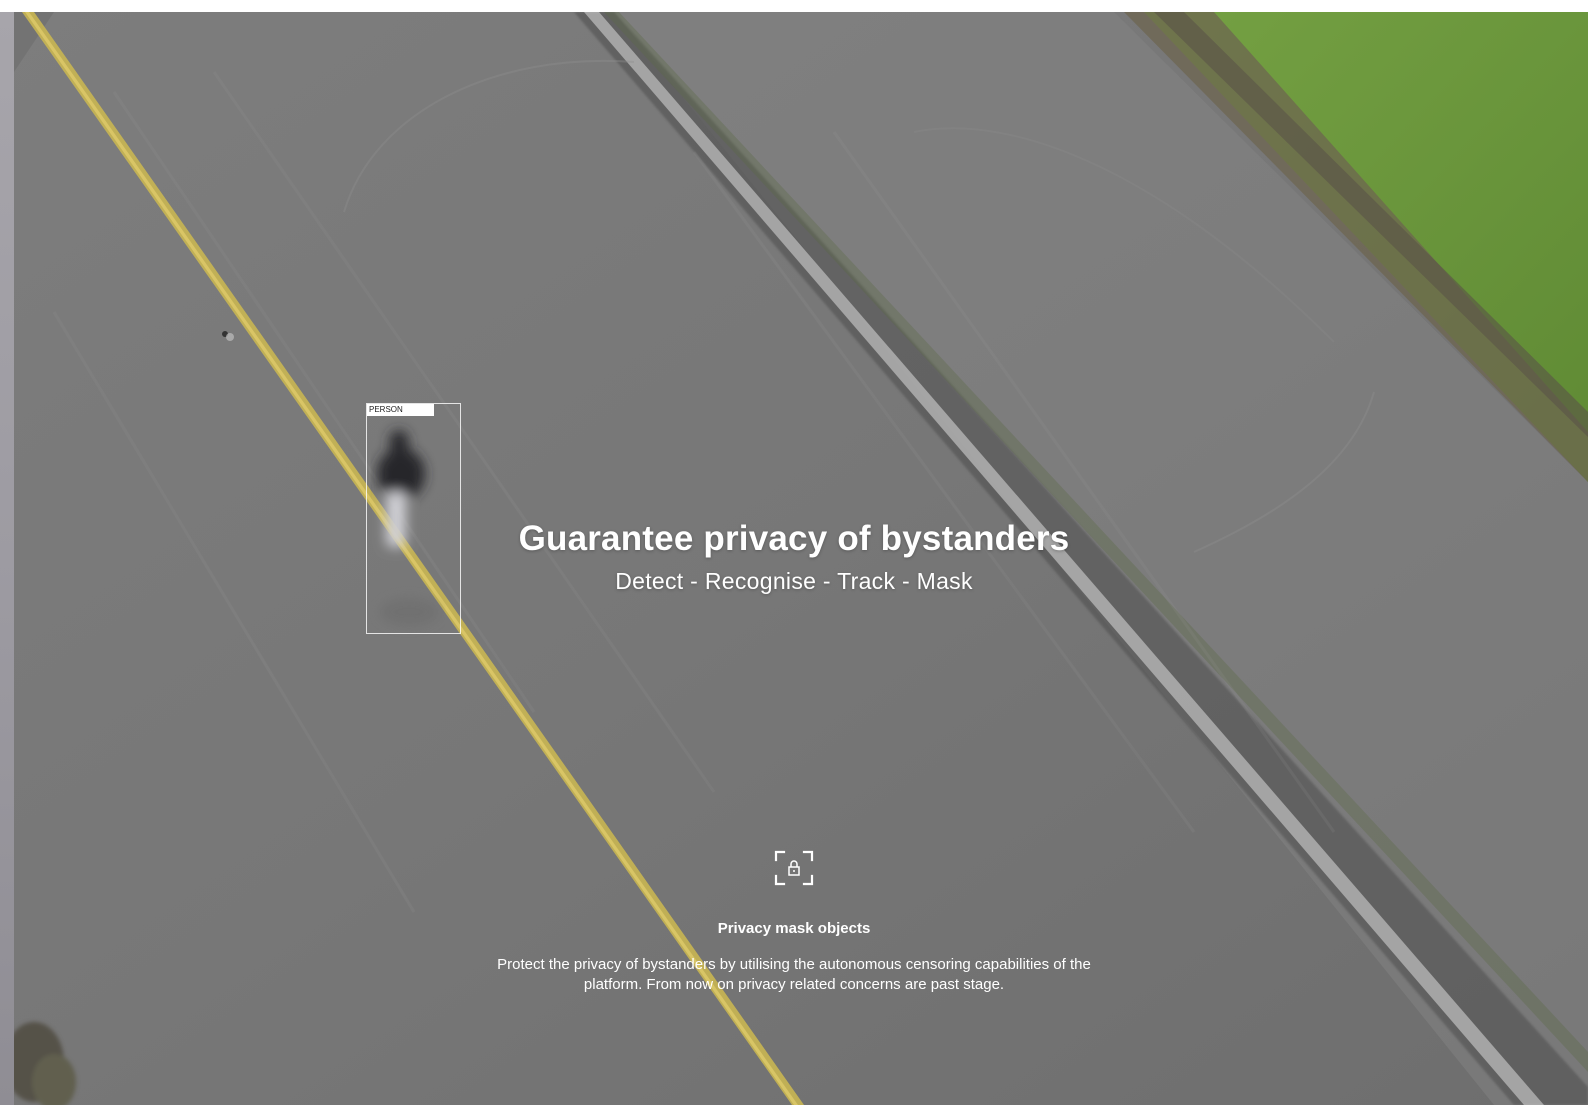 Image resolution: width=1588 pixels, height=1105 pixels. What do you see at coordinates (794, 868) in the screenshot?
I see `lock-in-frame-icon` at bounding box center [794, 868].